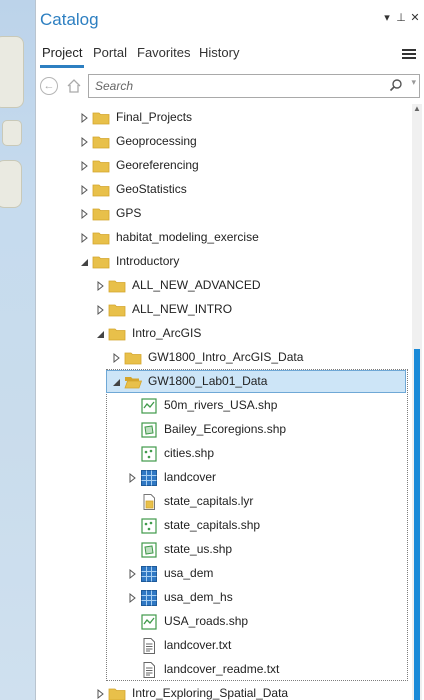 The image size is (424, 700). I want to click on catalog-nav-row: ← ▾, so click(230, 87).